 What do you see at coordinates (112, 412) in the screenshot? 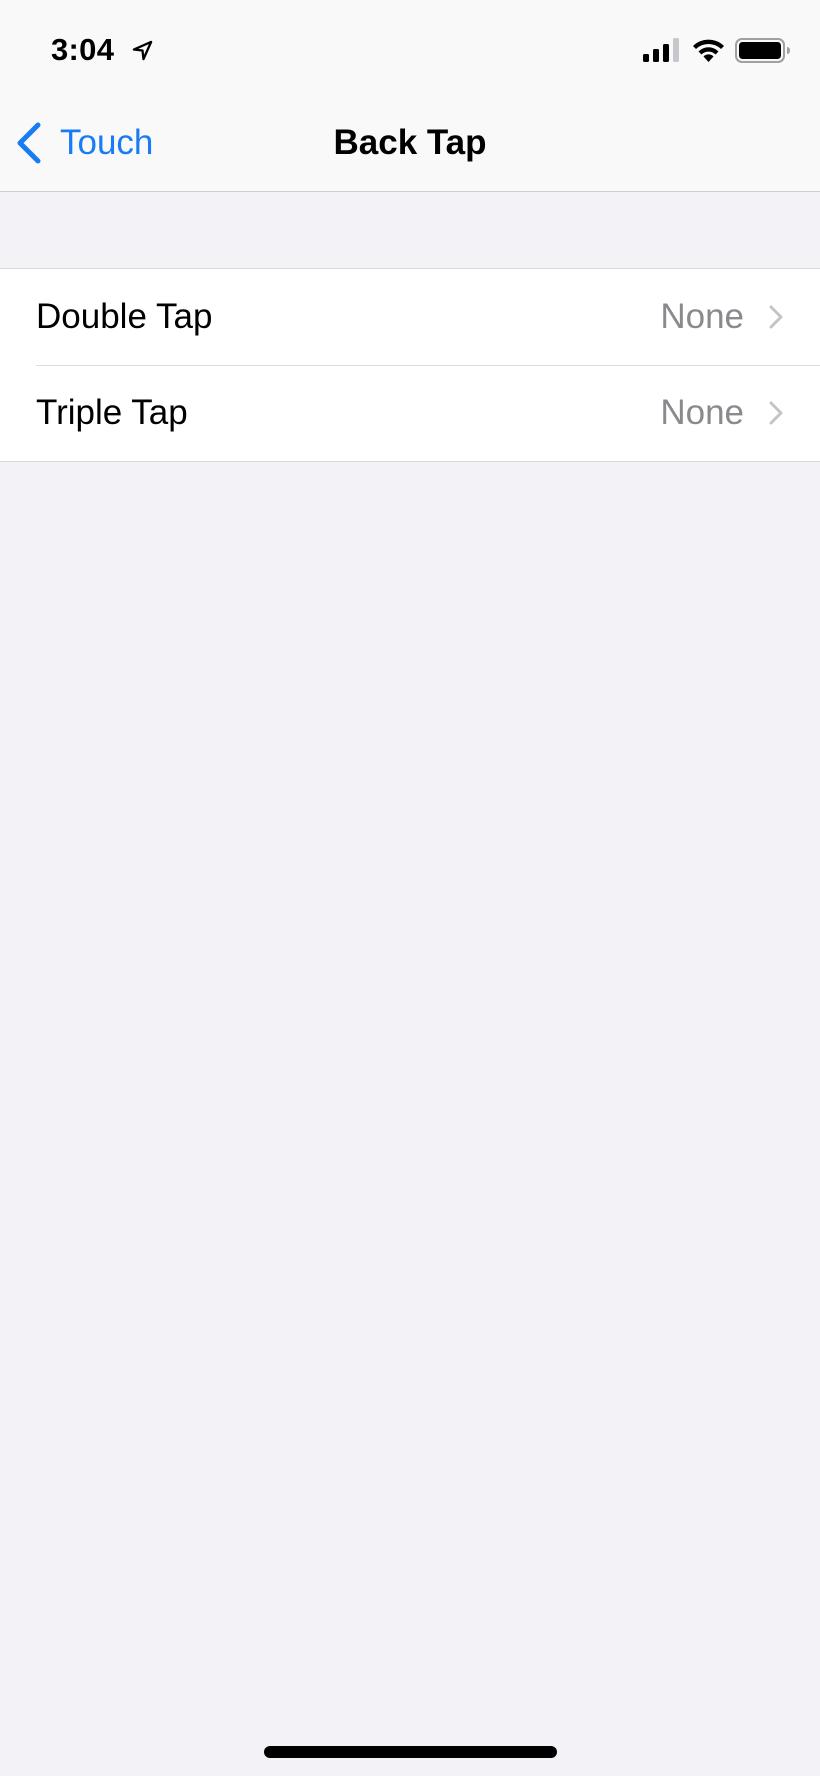
I see `row-label: Triple Tap` at bounding box center [112, 412].